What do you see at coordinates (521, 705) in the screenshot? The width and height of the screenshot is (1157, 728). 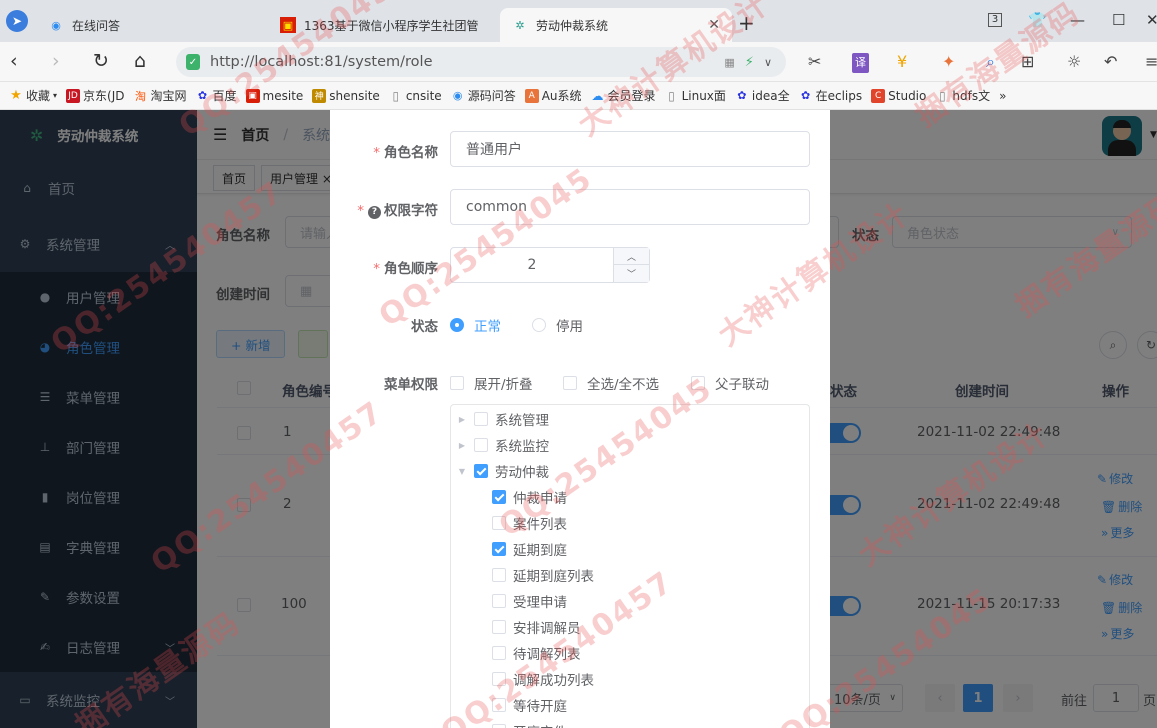 I see `tree-node: 等待开庭` at bounding box center [521, 705].